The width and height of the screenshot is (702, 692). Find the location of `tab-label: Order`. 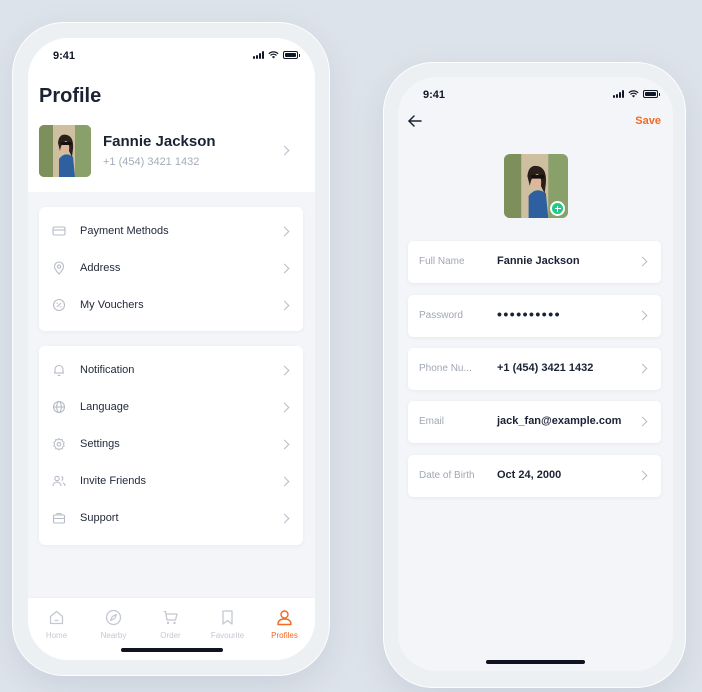

tab-label: Order is located at coordinates (170, 635).